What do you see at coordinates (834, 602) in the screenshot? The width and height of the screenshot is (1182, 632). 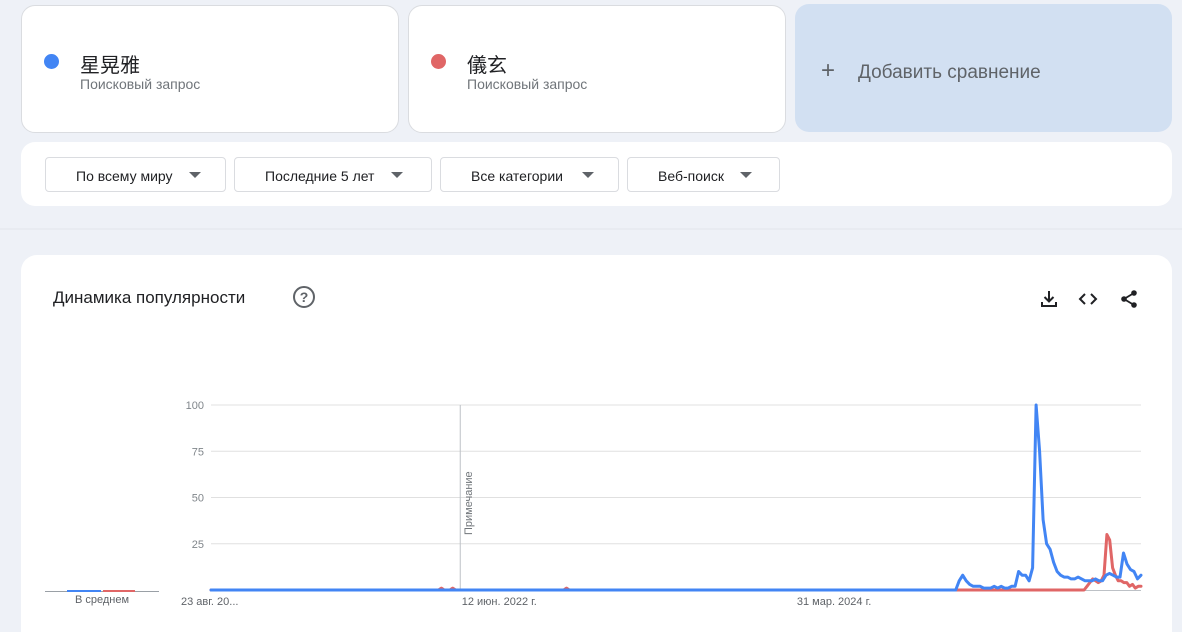 I see `x-tick-label: 31 мар. 2024 г.` at bounding box center [834, 602].